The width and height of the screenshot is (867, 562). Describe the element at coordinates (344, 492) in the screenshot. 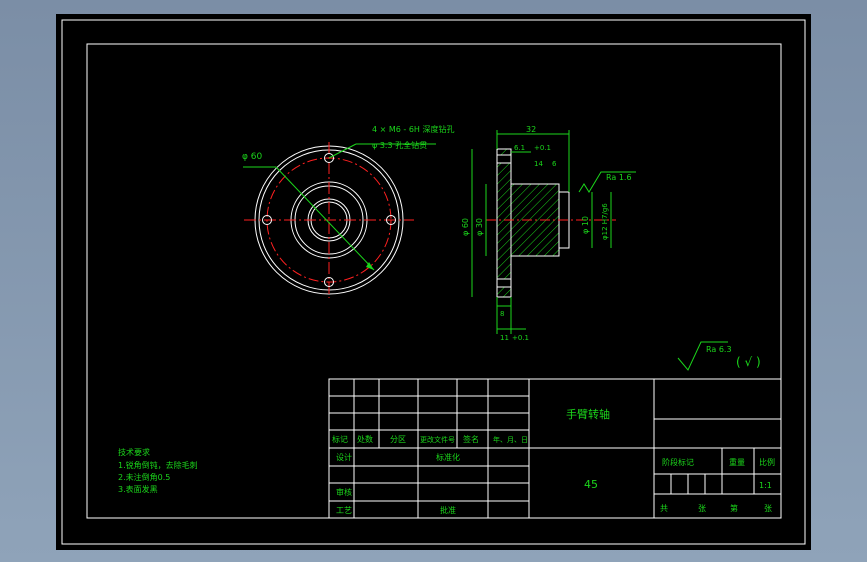

I see `review-label: 审核` at that location.